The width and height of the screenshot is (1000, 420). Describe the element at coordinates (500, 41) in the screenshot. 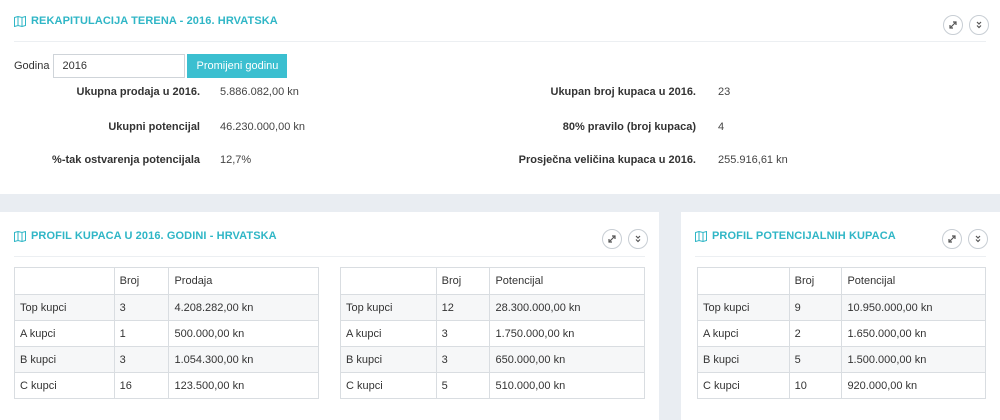

I see `summary-divider` at that location.